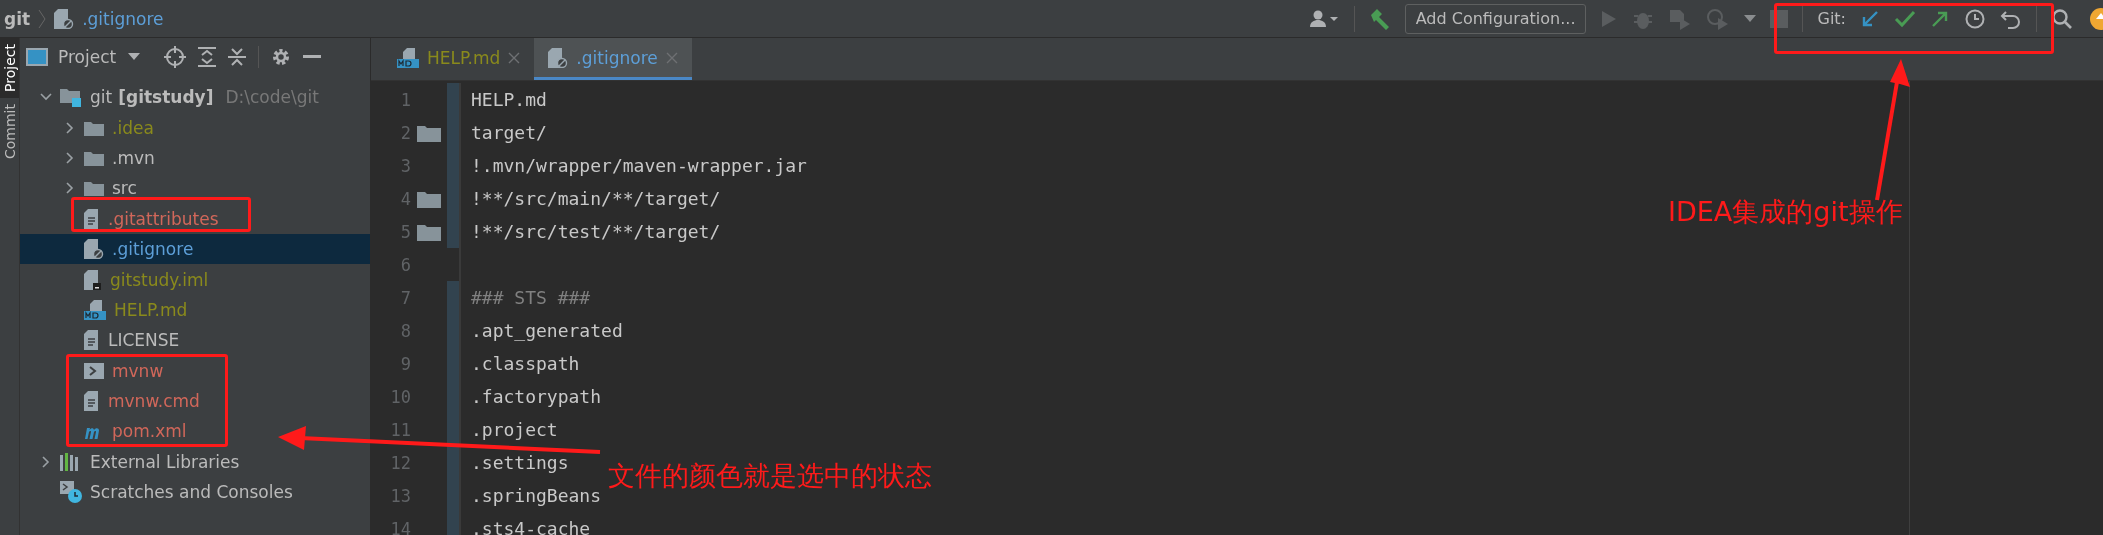  Describe the element at coordinates (405, 363) in the screenshot. I see `line-number: 9` at that location.